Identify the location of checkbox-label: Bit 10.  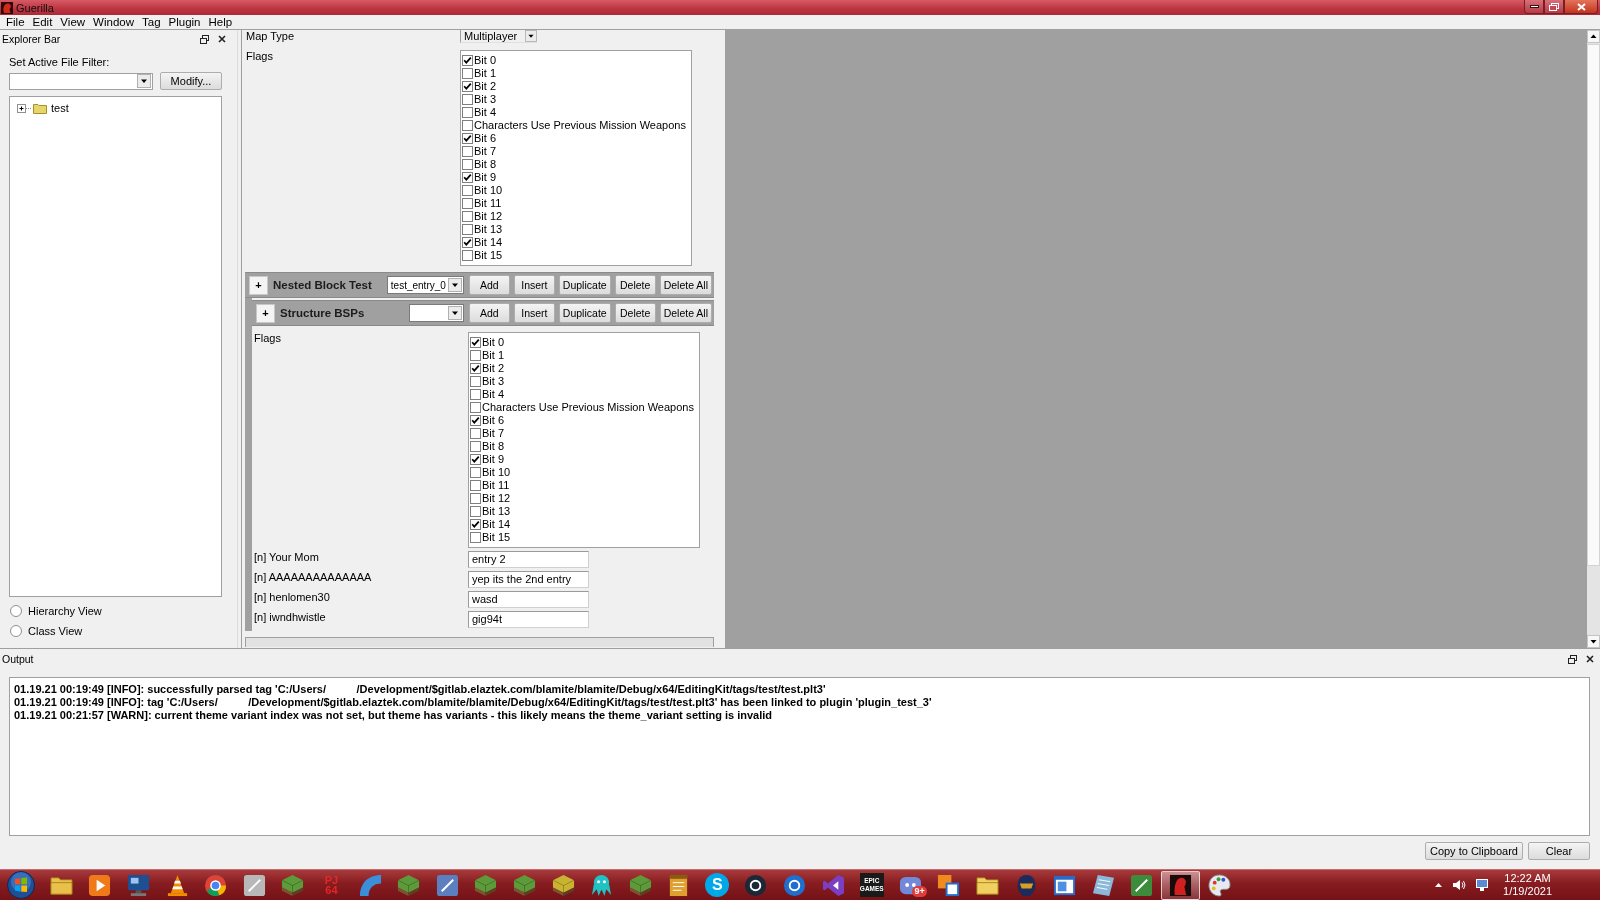
(496, 472).